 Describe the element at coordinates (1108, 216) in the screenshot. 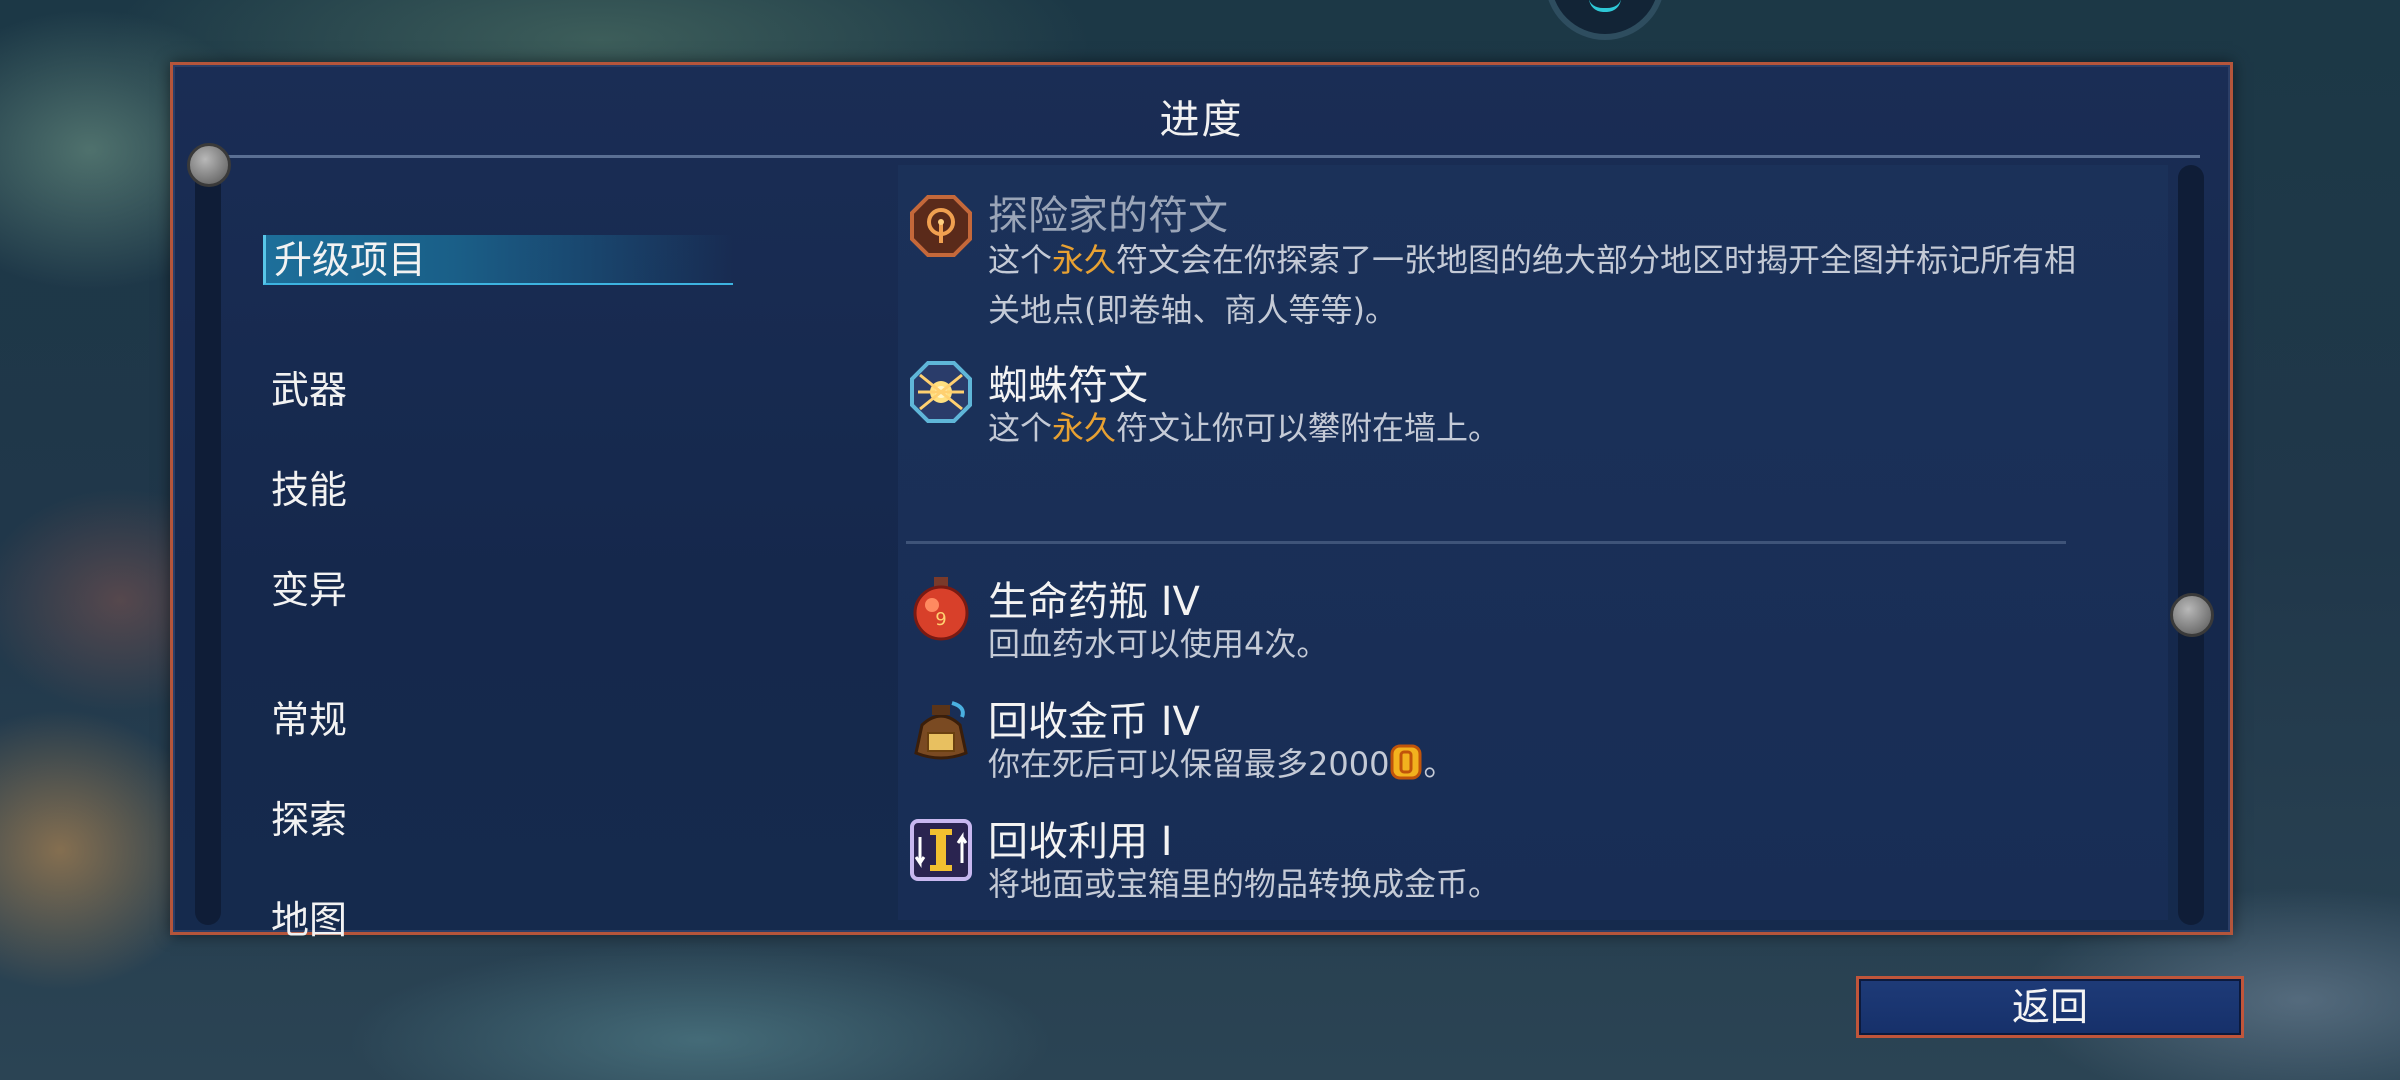

I see `item-name: 探险家的符文` at that location.